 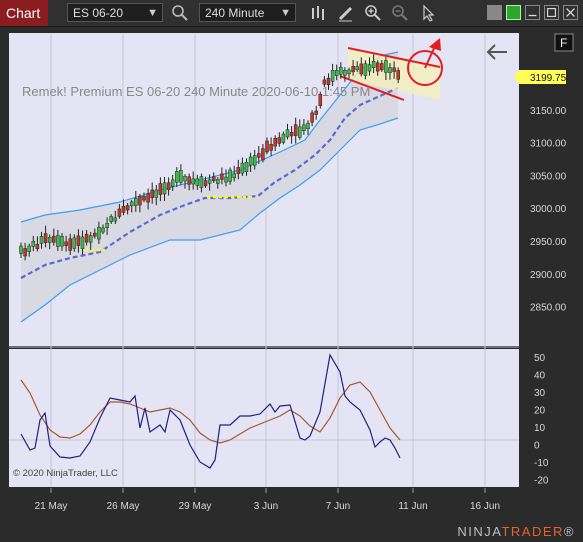 What do you see at coordinates (346, 13) in the screenshot?
I see `drawing-tool-icon` at bounding box center [346, 13].